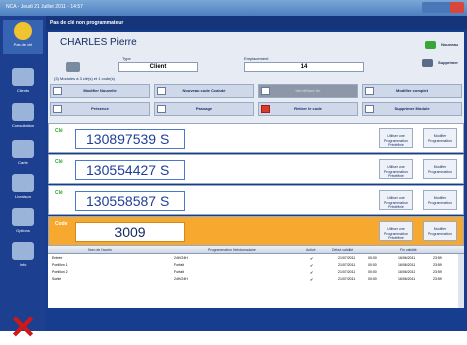 This screenshot has height=345, width=467. I want to click on cell-access: Sortie, so click(57, 279).